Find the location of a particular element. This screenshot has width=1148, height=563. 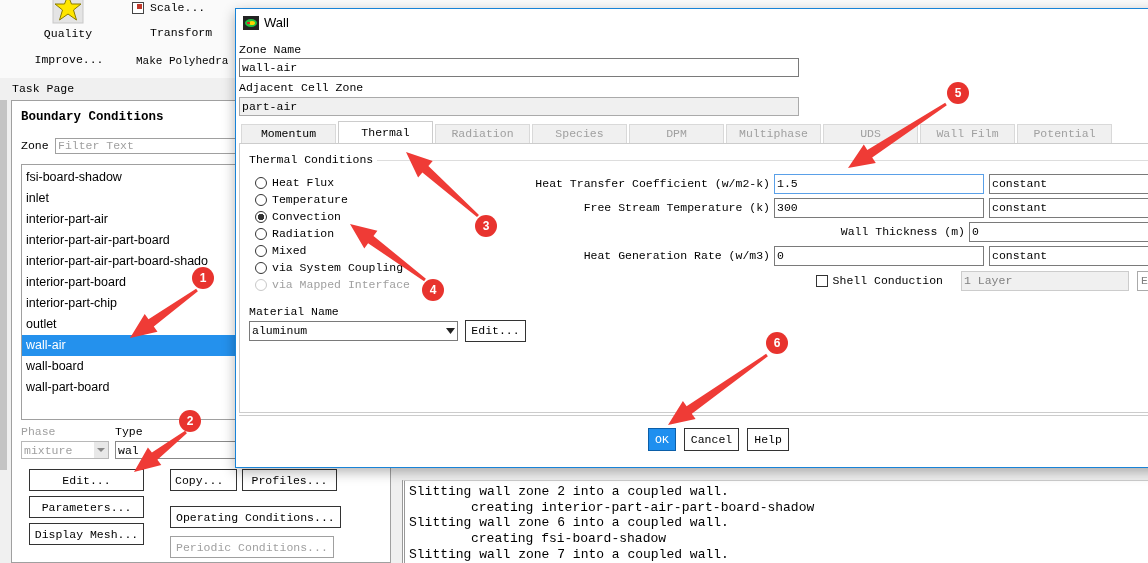

radio-label: Heat Flux is located at coordinates (303, 182).